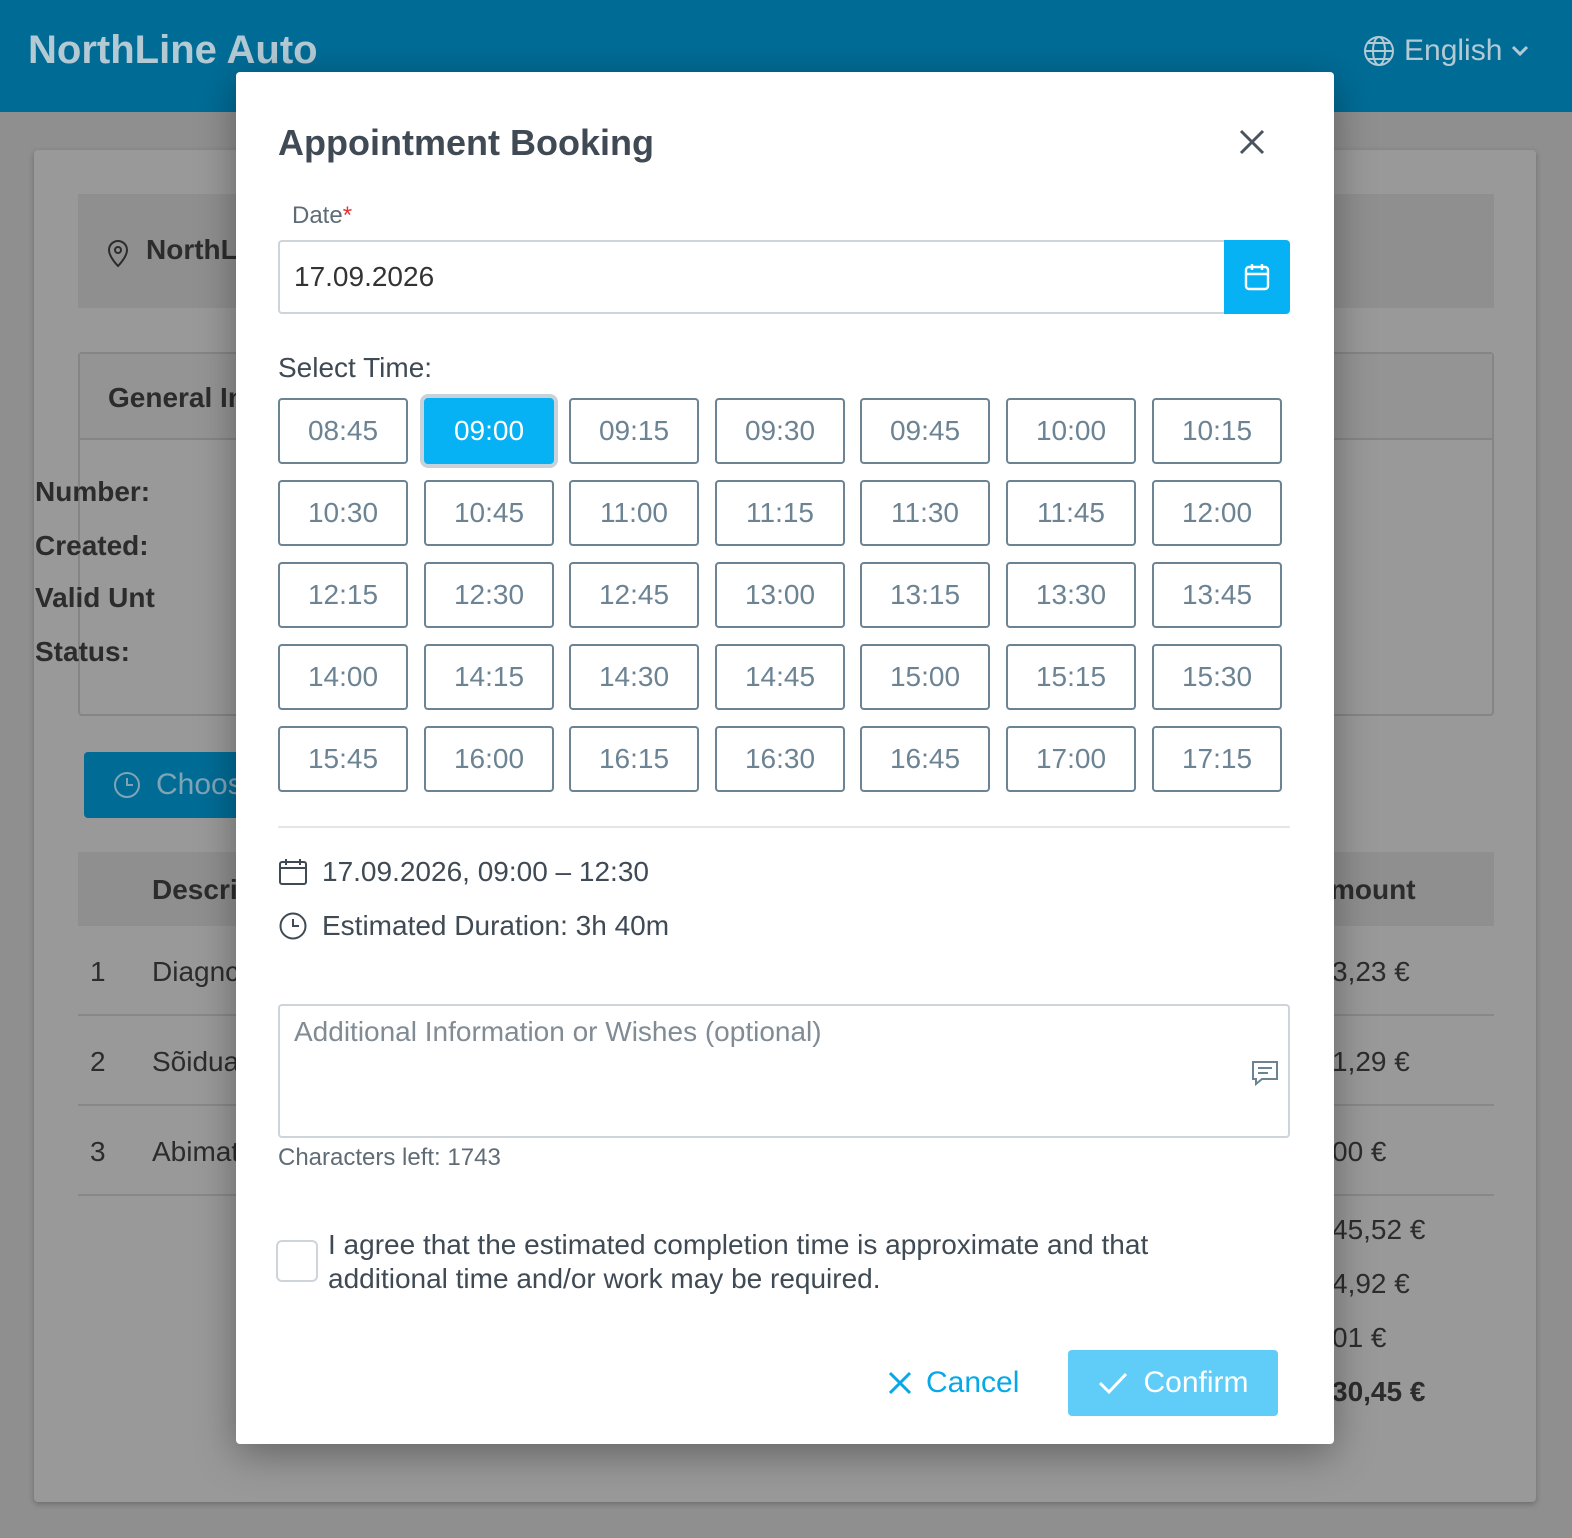  What do you see at coordinates (98, 1061) in the screenshot?
I see `row-number: 2` at bounding box center [98, 1061].